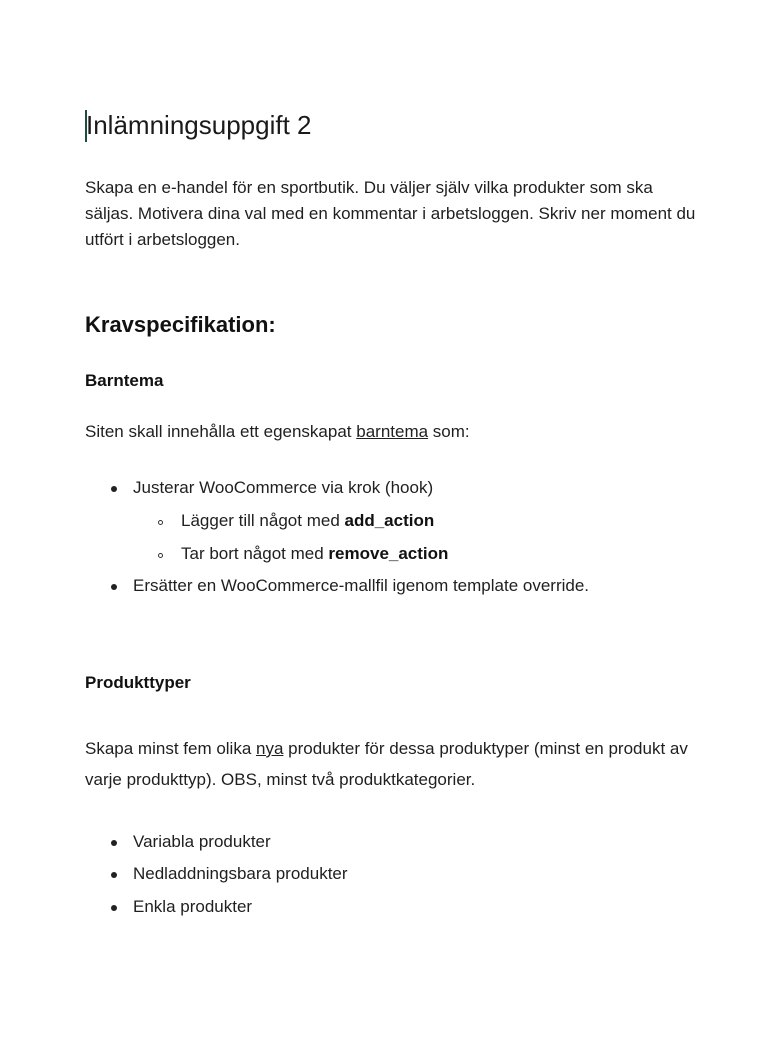  Describe the element at coordinates (392, 431) in the screenshot. I see `barntema-link: barntema` at that location.